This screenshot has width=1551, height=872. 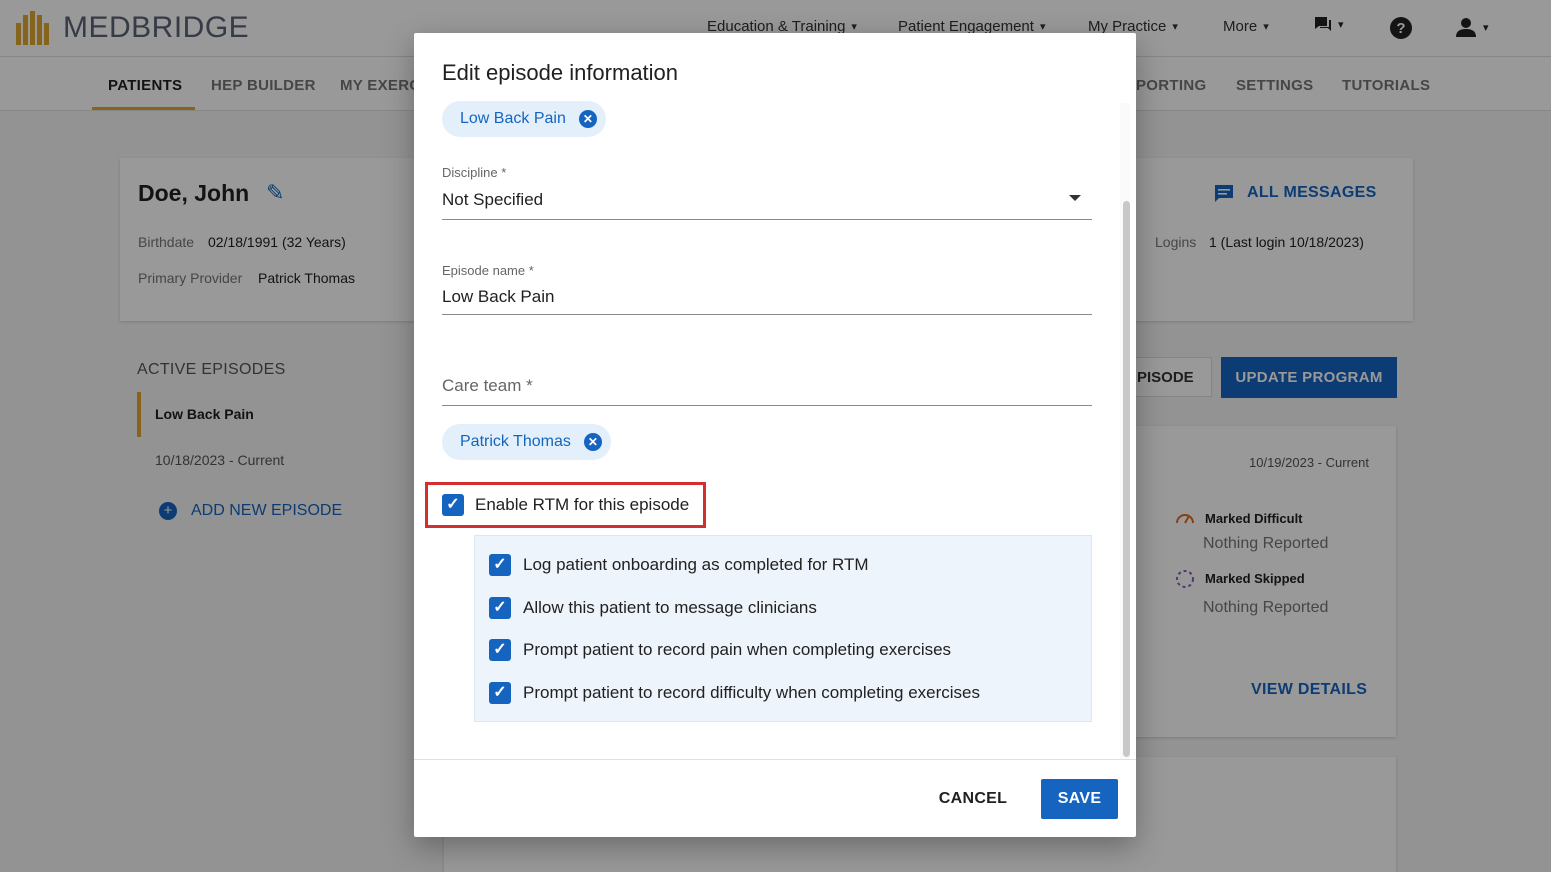 What do you see at coordinates (1075, 198) in the screenshot?
I see `dropdown-arrow-icon` at bounding box center [1075, 198].